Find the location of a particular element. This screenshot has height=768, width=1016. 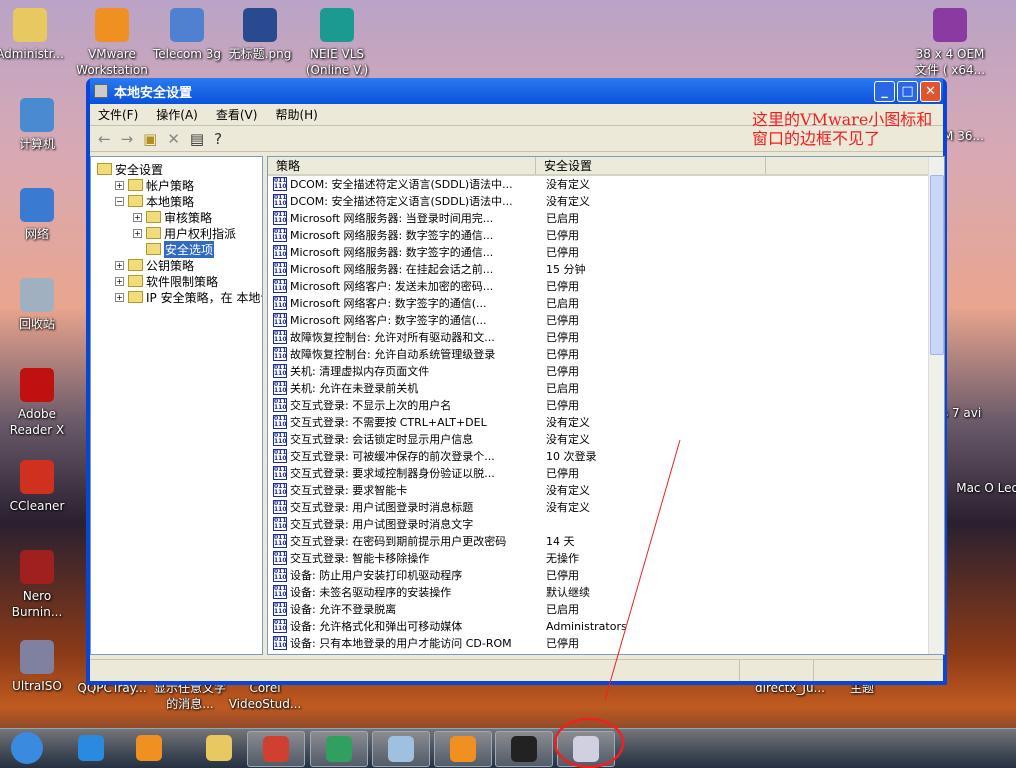

annotation-arrow-line is located at coordinates (642, 570).